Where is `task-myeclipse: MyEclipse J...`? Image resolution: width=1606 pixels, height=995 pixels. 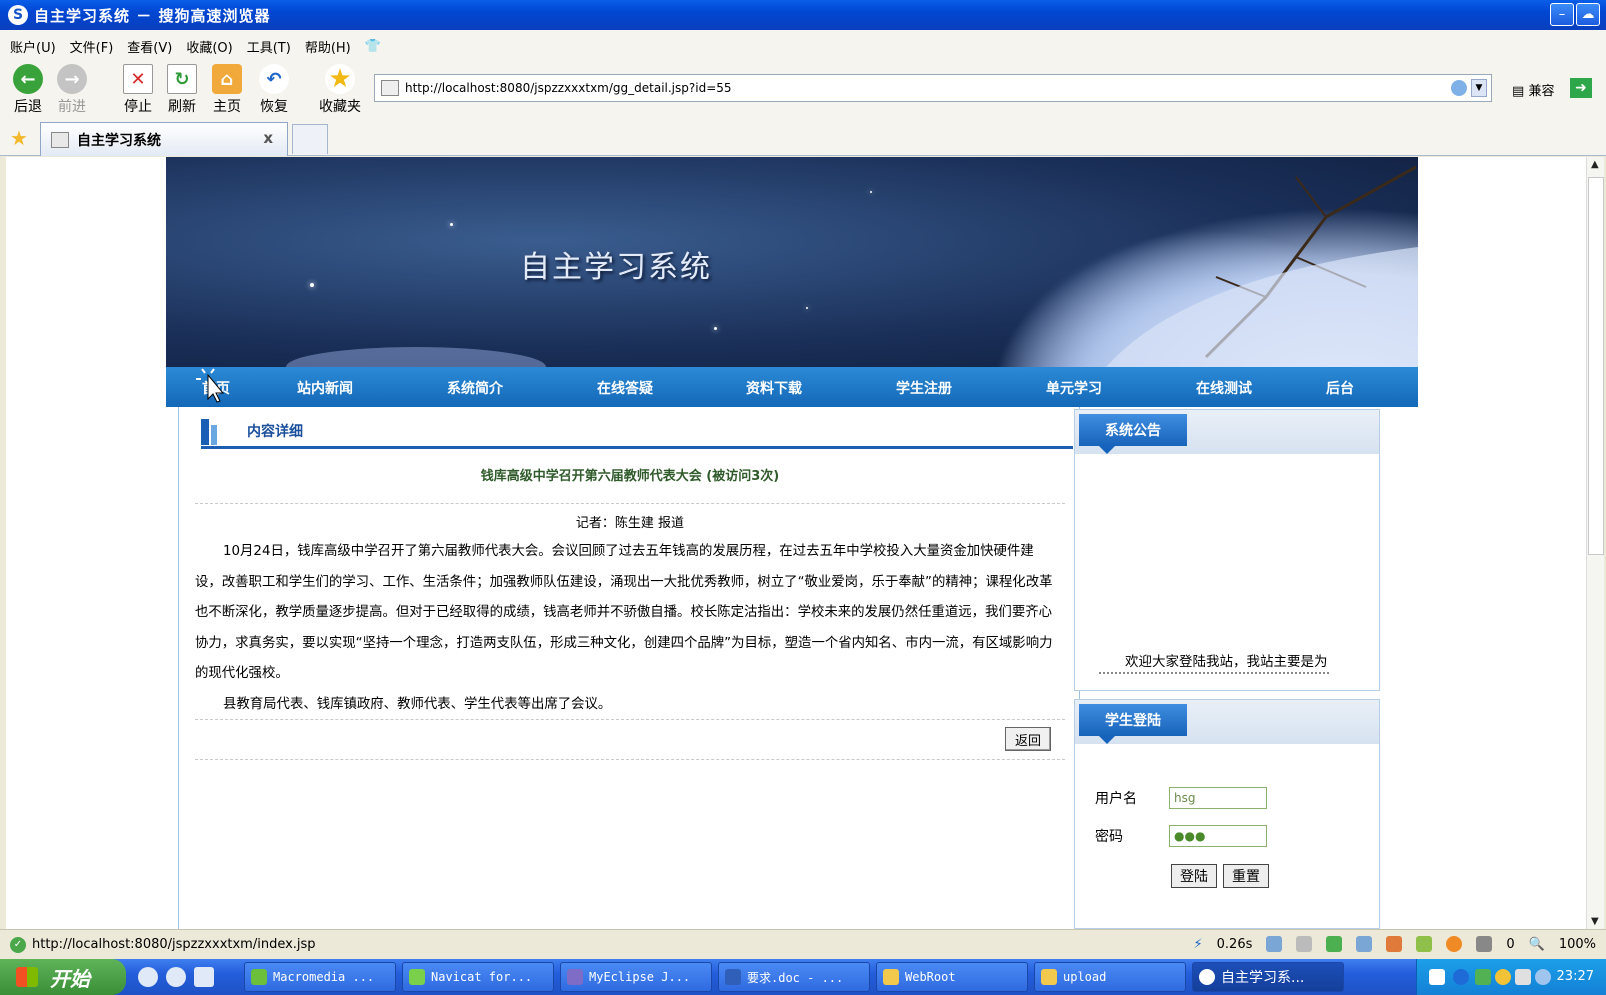
task-myeclipse: MyEclipse J... is located at coordinates (636, 977).